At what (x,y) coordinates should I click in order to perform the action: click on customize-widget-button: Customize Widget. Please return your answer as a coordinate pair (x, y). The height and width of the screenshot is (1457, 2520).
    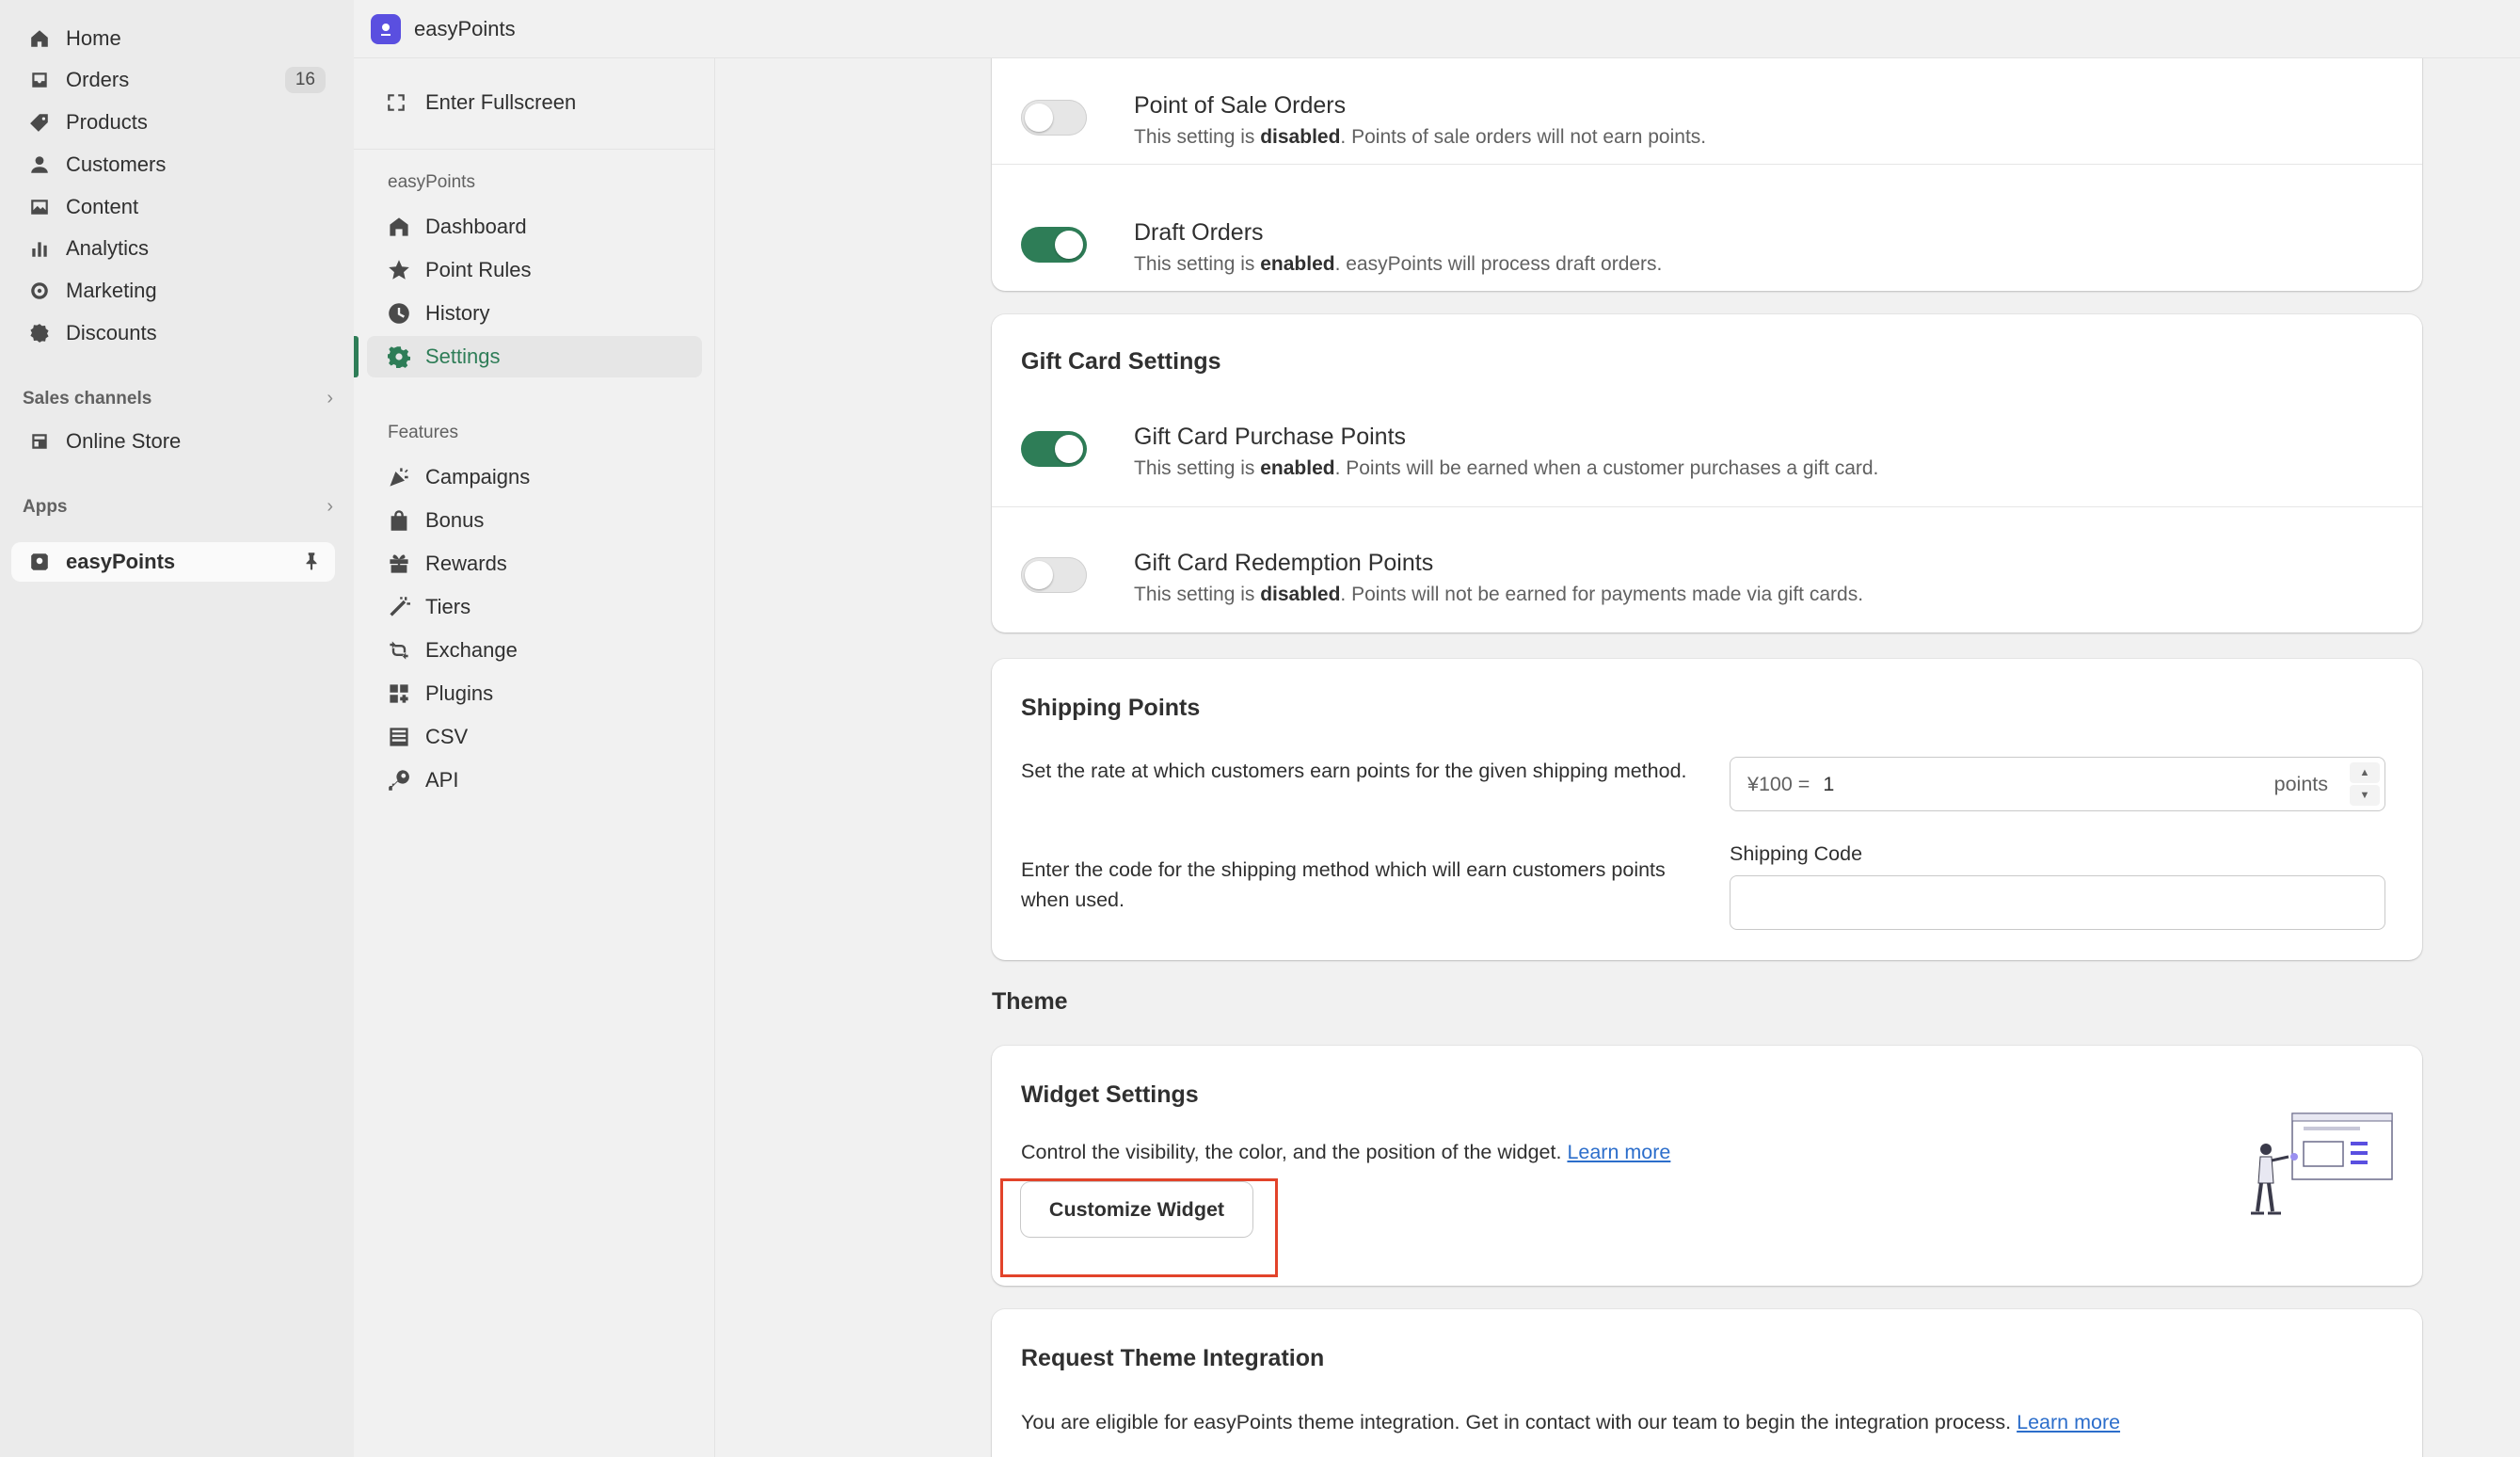
    Looking at the image, I should click on (1136, 1209).